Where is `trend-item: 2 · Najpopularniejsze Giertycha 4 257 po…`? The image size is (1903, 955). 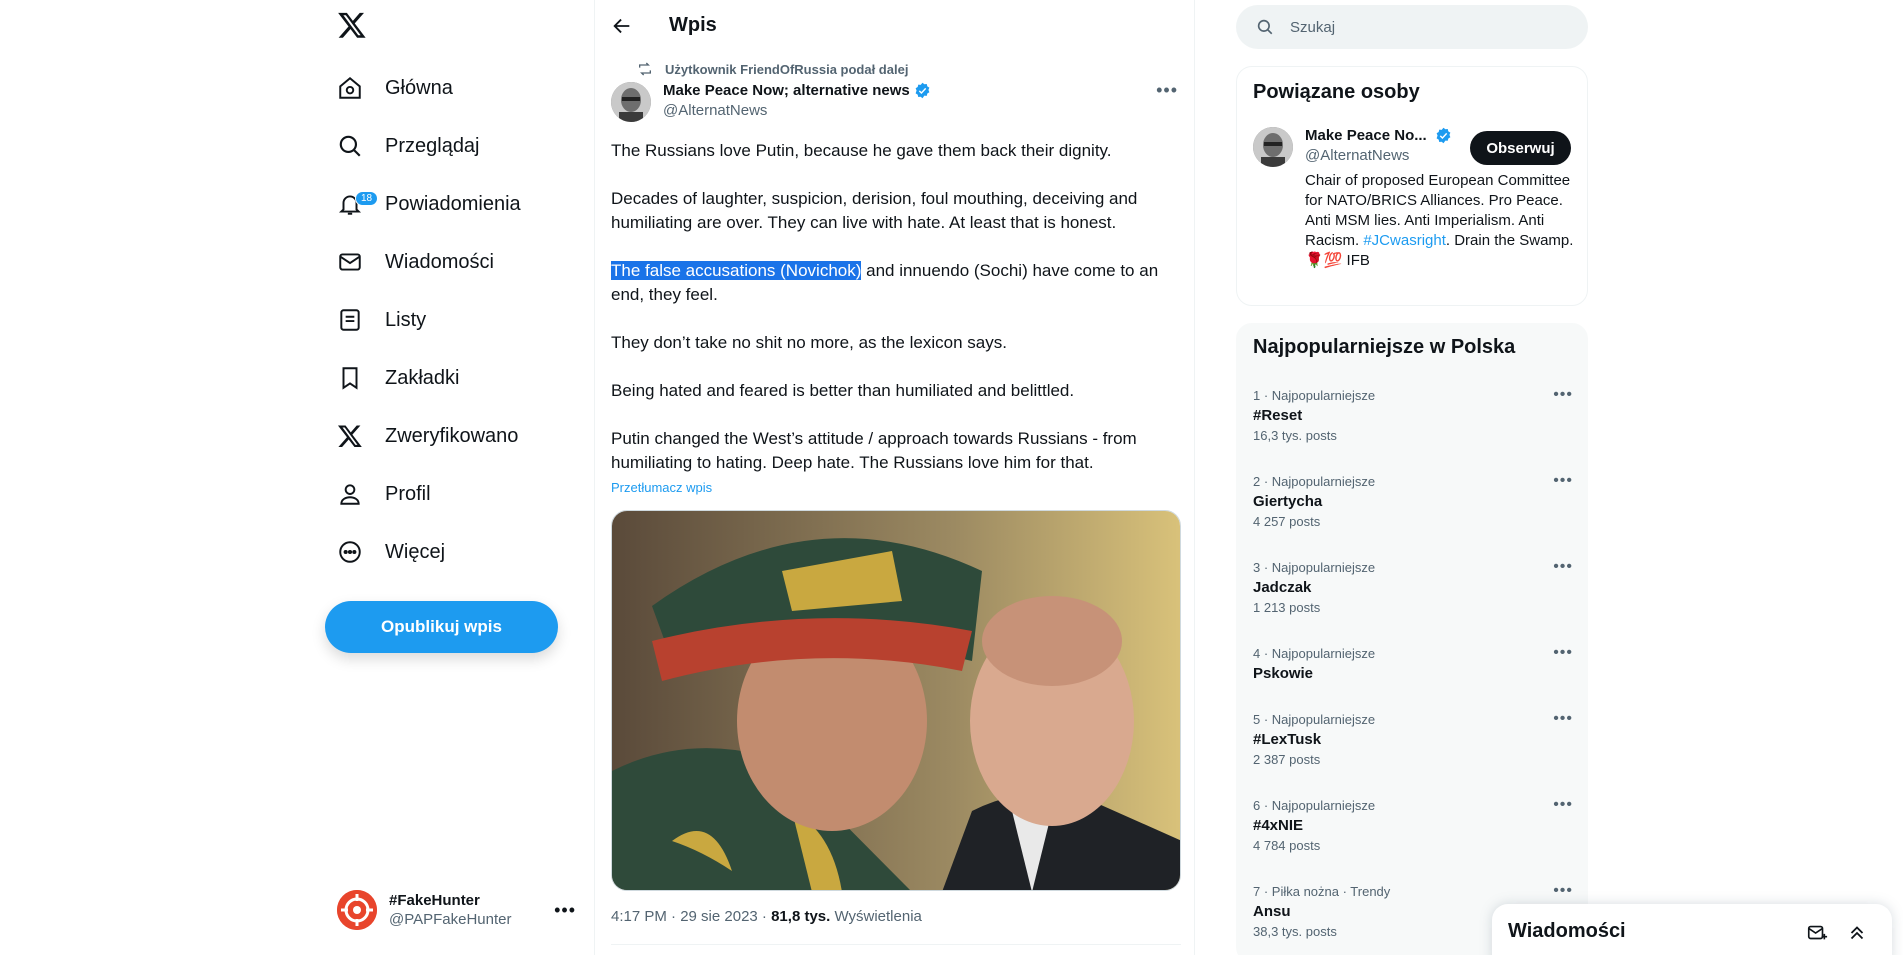 trend-item: 2 · Najpopularniejsze Giertycha 4 257 po… is located at coordinates (1413, 508).